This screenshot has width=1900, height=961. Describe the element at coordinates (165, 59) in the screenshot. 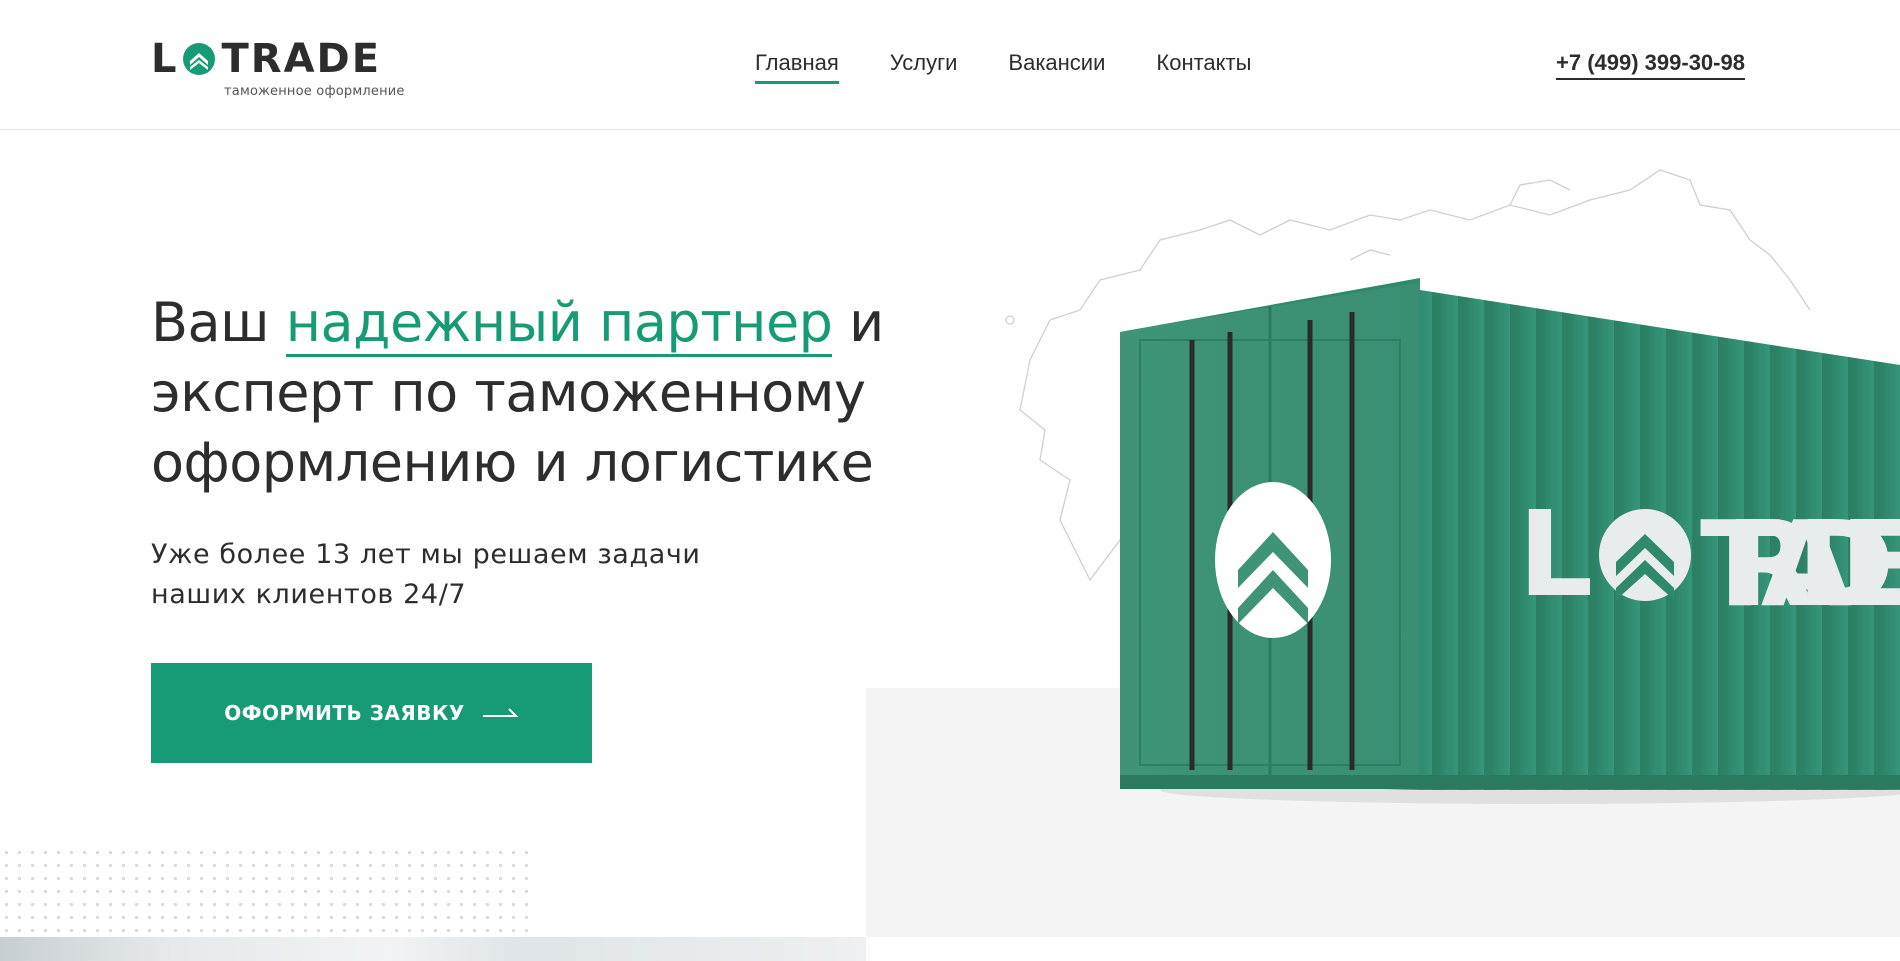

I see `logo-letter-l: L` at that location.